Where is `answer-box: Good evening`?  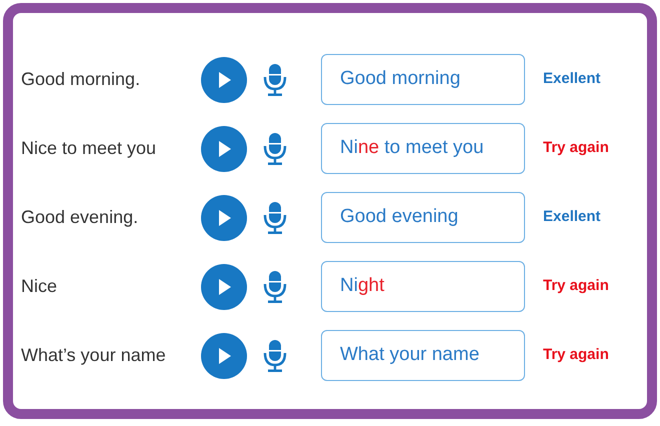
answer-box: Good evening is located at coordinates (423, 217).